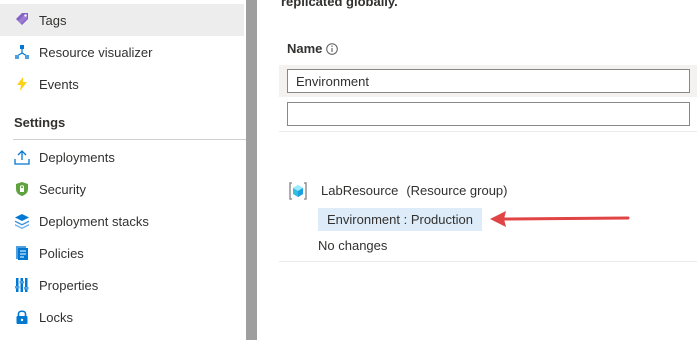  What do you see at coordinates (360, 190) in the screenshot?
I see `resource-name-text: LabResource` at bounding box center [360, 190].